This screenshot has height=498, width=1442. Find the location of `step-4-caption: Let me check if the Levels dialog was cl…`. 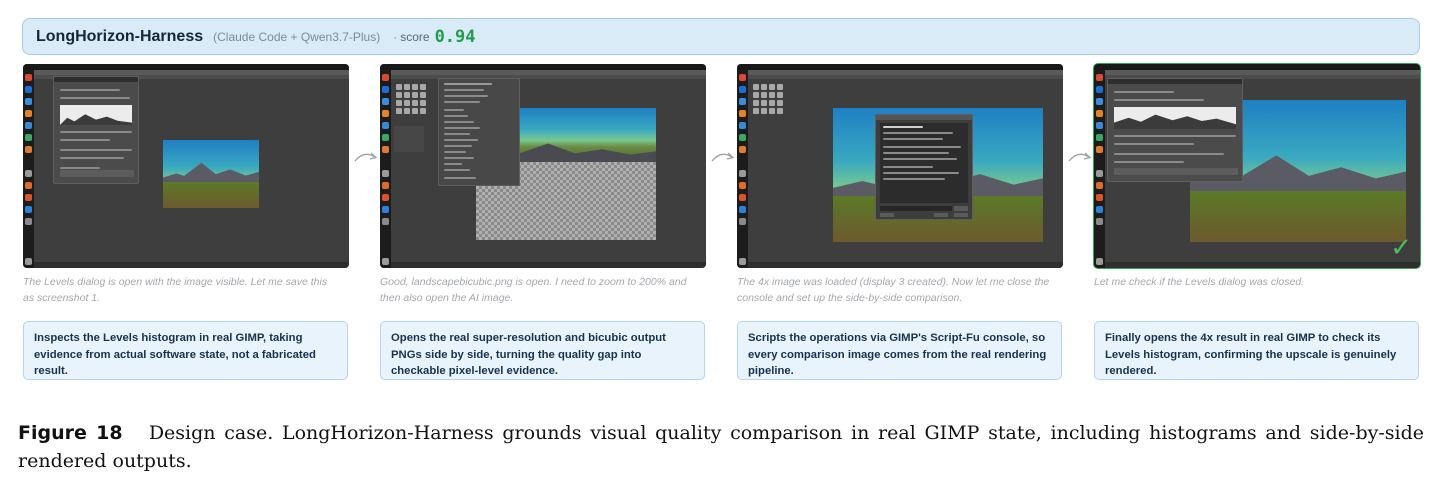

step-4-caption: Let me check if the Levels dialog was cl… is located at coordinates (1199, 282).